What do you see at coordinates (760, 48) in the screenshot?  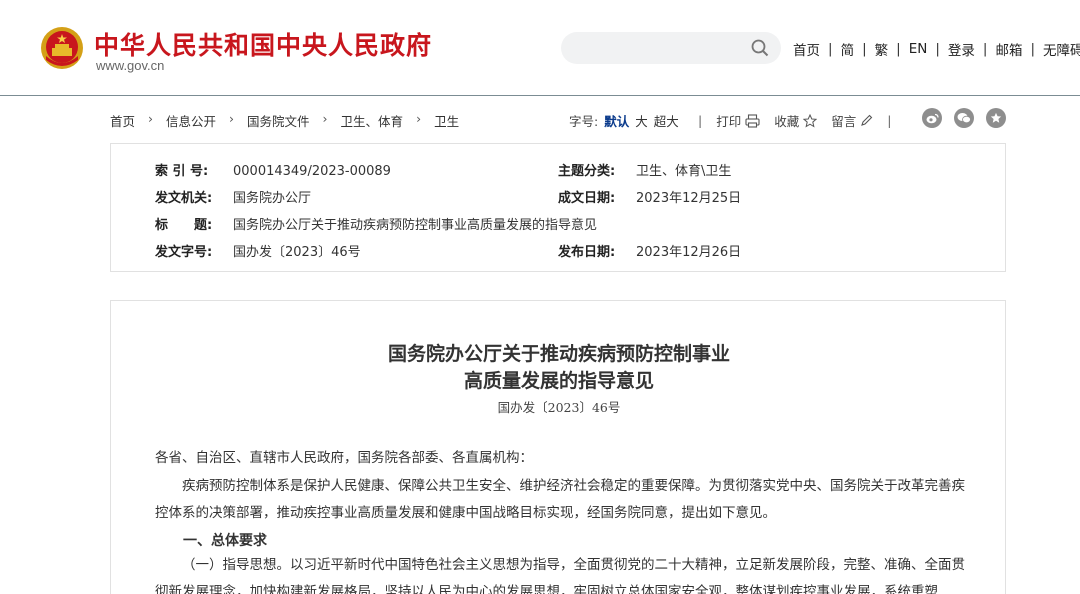 I see `search-icon` at bounding box center [760, 48].